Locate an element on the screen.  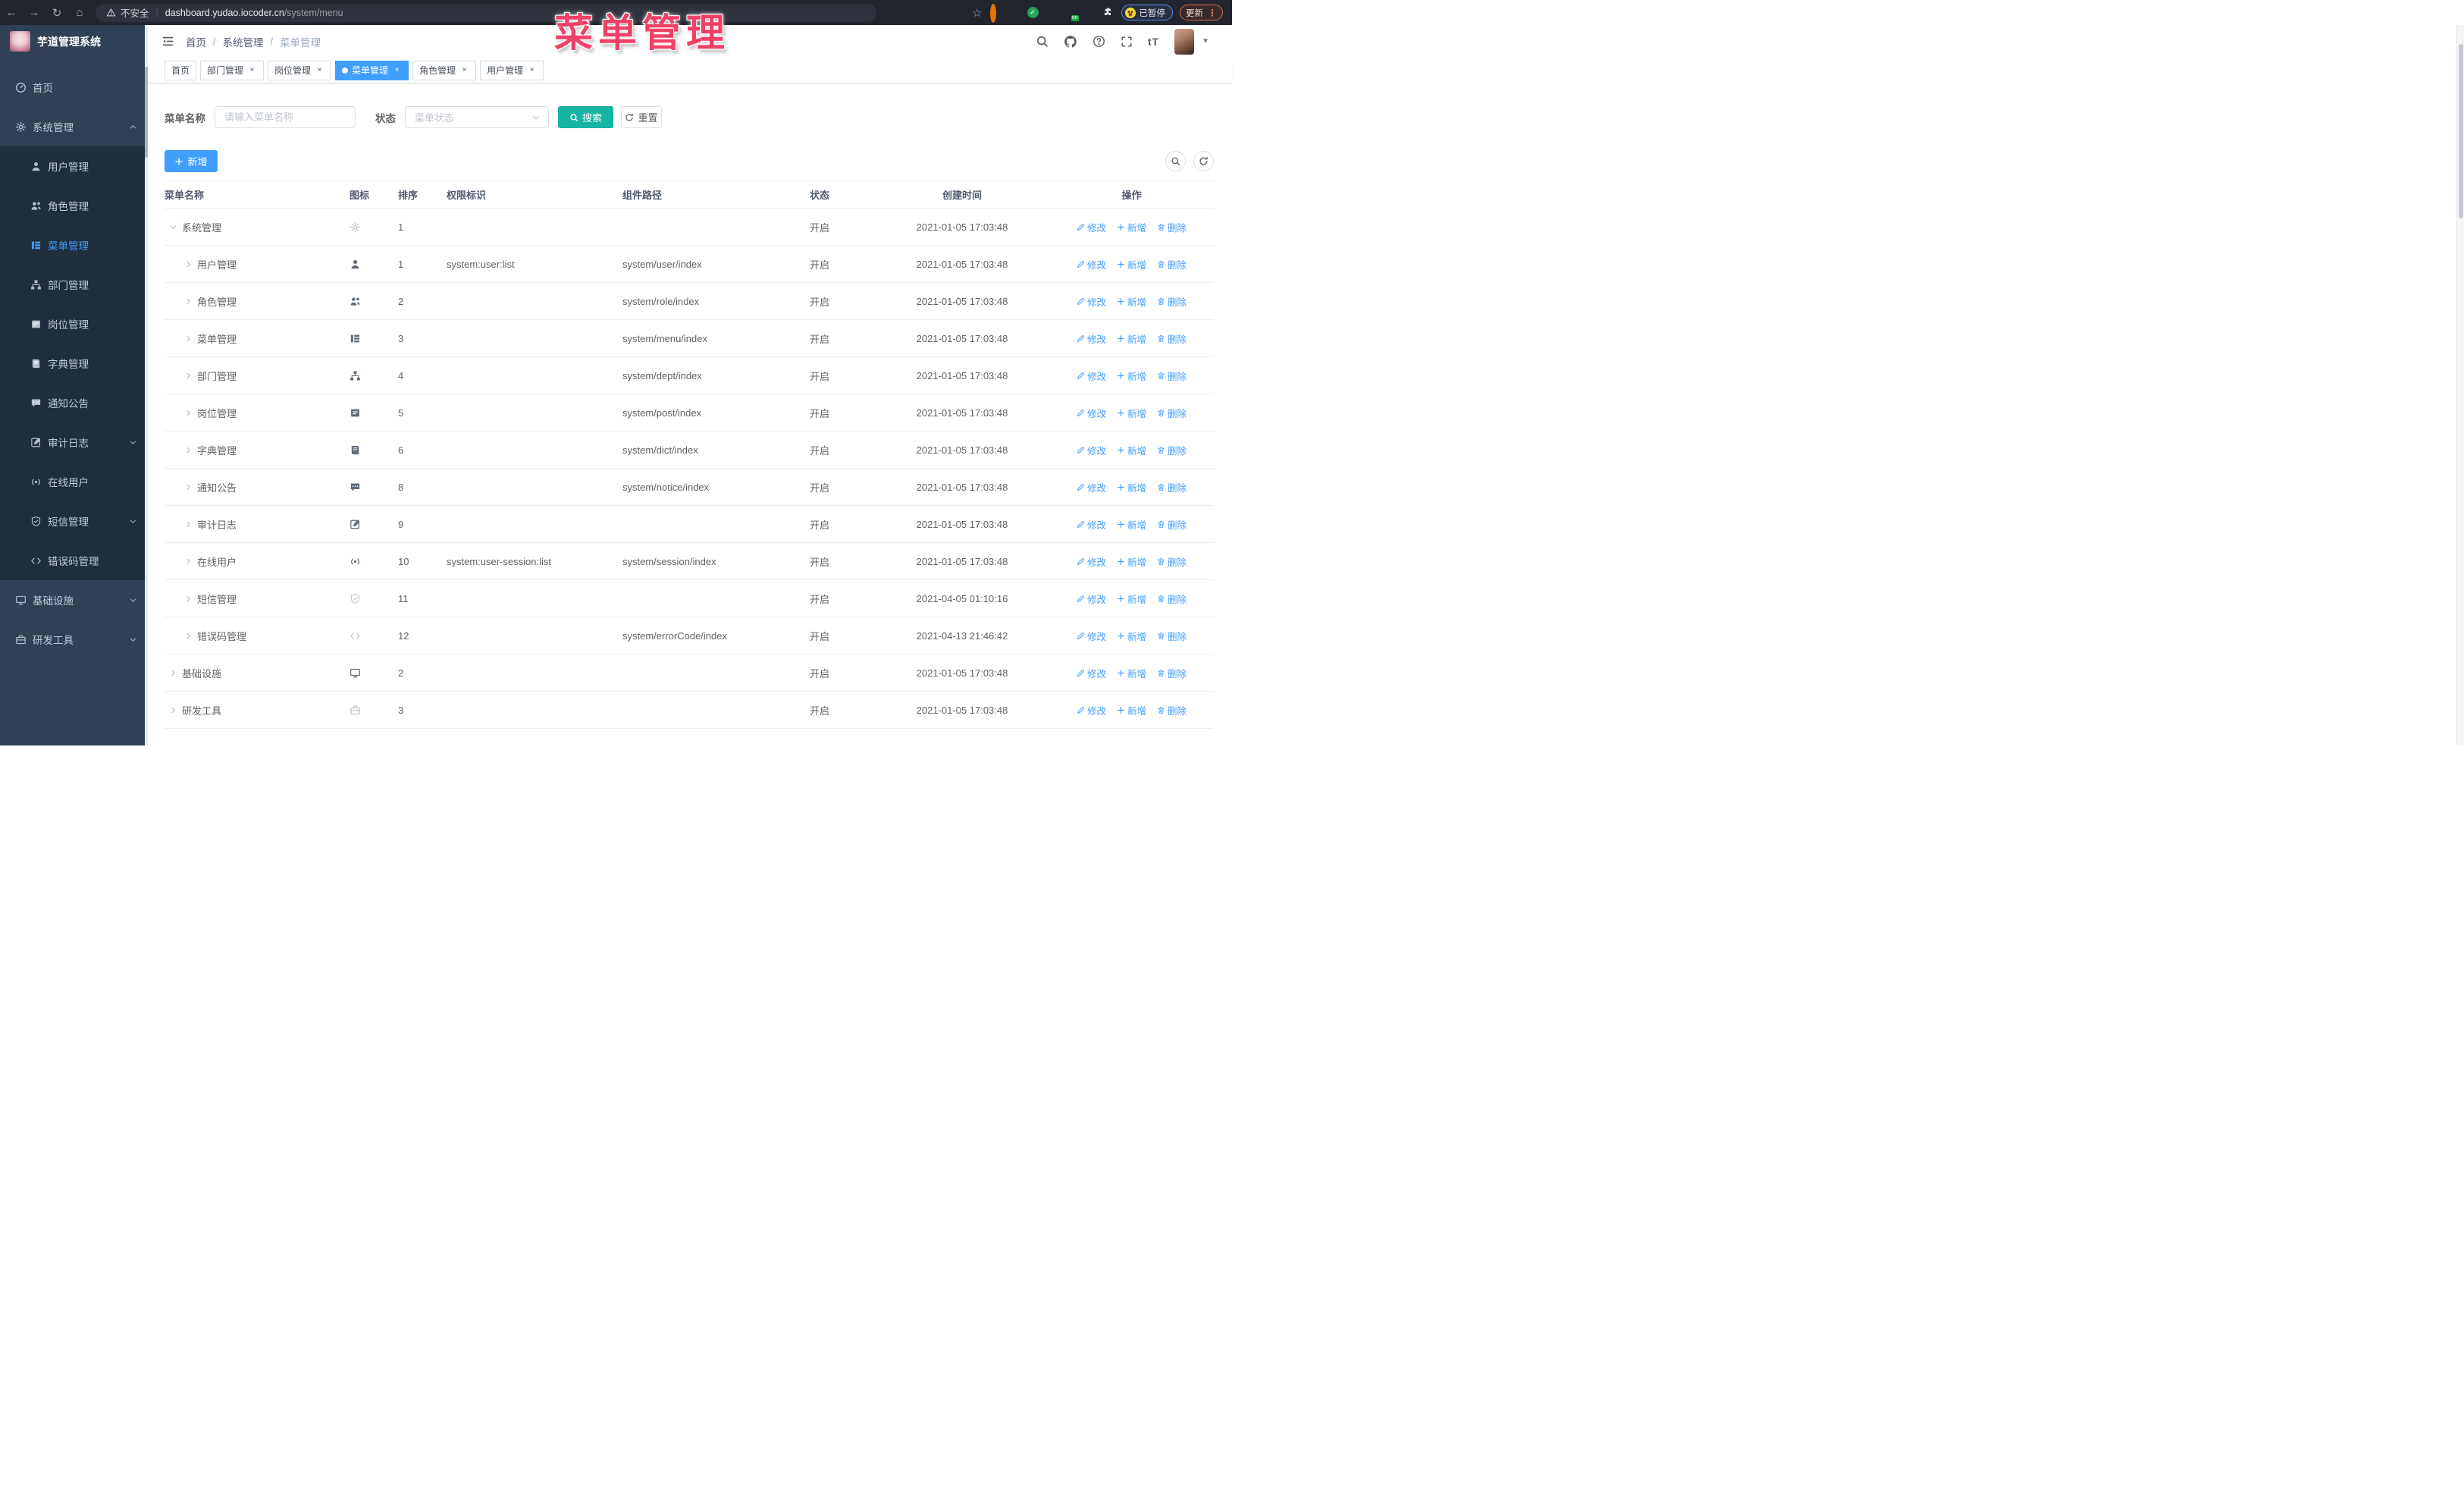
tab-dept: 部门管理 × is located at coordinates (233, 70).